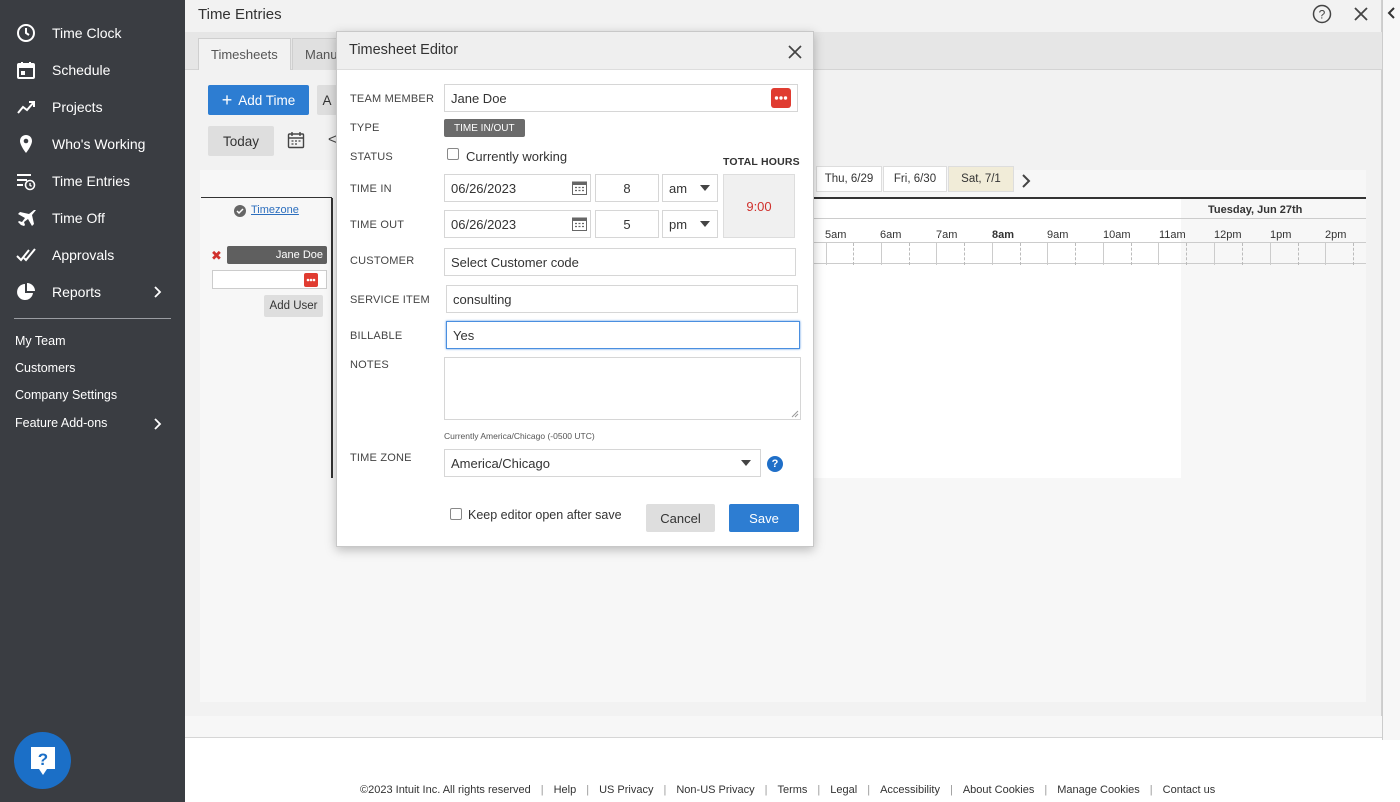 The width and height of the screenshot is (1400, 802). I want to click on time-out-hour-input: 5, so click(627, 224).